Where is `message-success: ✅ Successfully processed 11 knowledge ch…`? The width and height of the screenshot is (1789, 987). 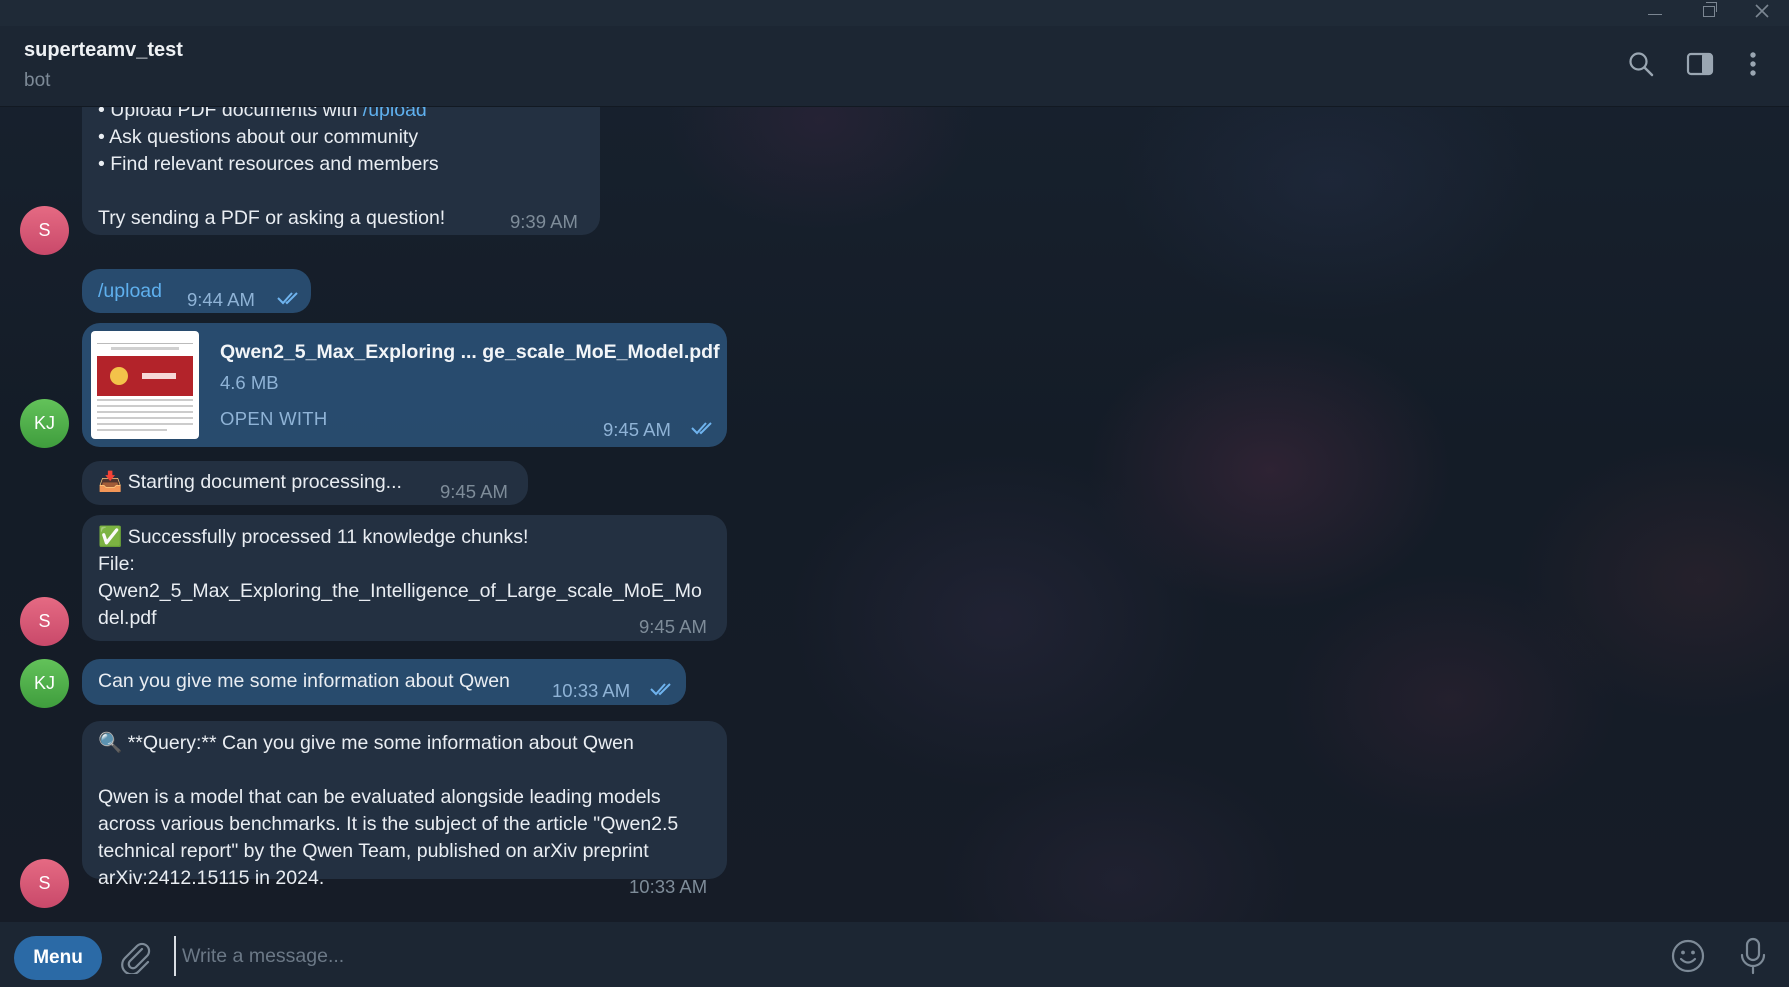 message-success: ✅ Successfully processed 11 knowledge ch… is located at coordinates (404, 578).